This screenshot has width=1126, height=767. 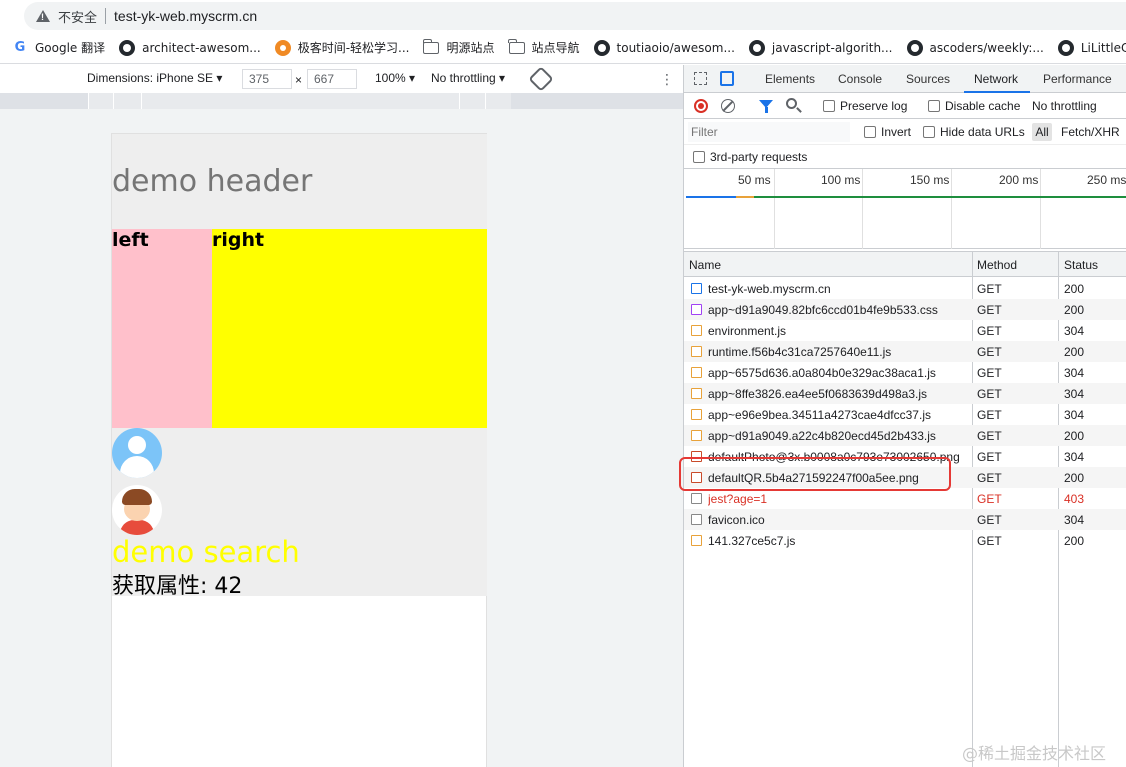 What do you see at coordinates (700, 78) in the screenshot?
I see `inspect-element-icon` at bounding box center [700, 78].